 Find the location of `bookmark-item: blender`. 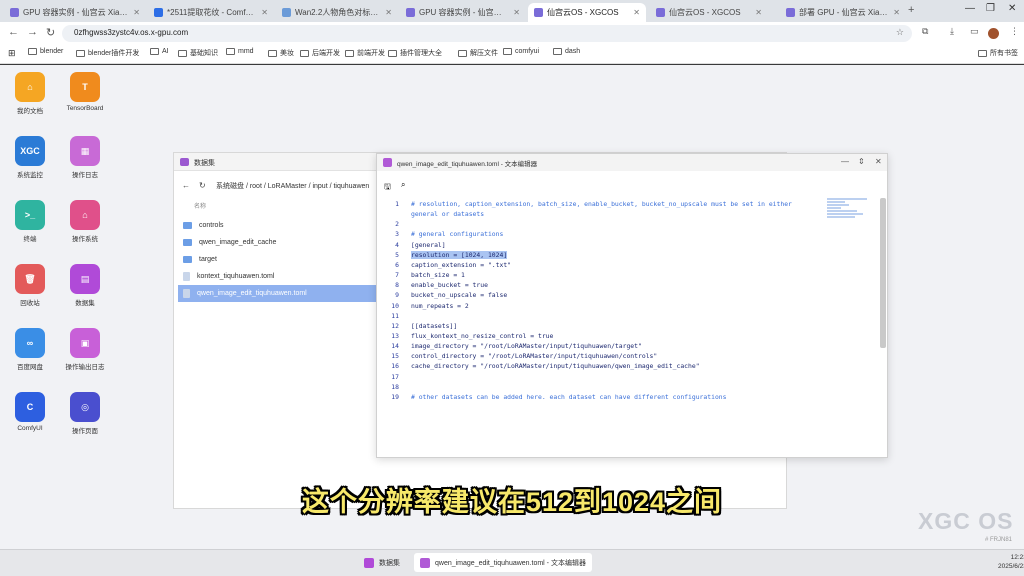

bookmark-item: blender is located at coordinates (45, 51).